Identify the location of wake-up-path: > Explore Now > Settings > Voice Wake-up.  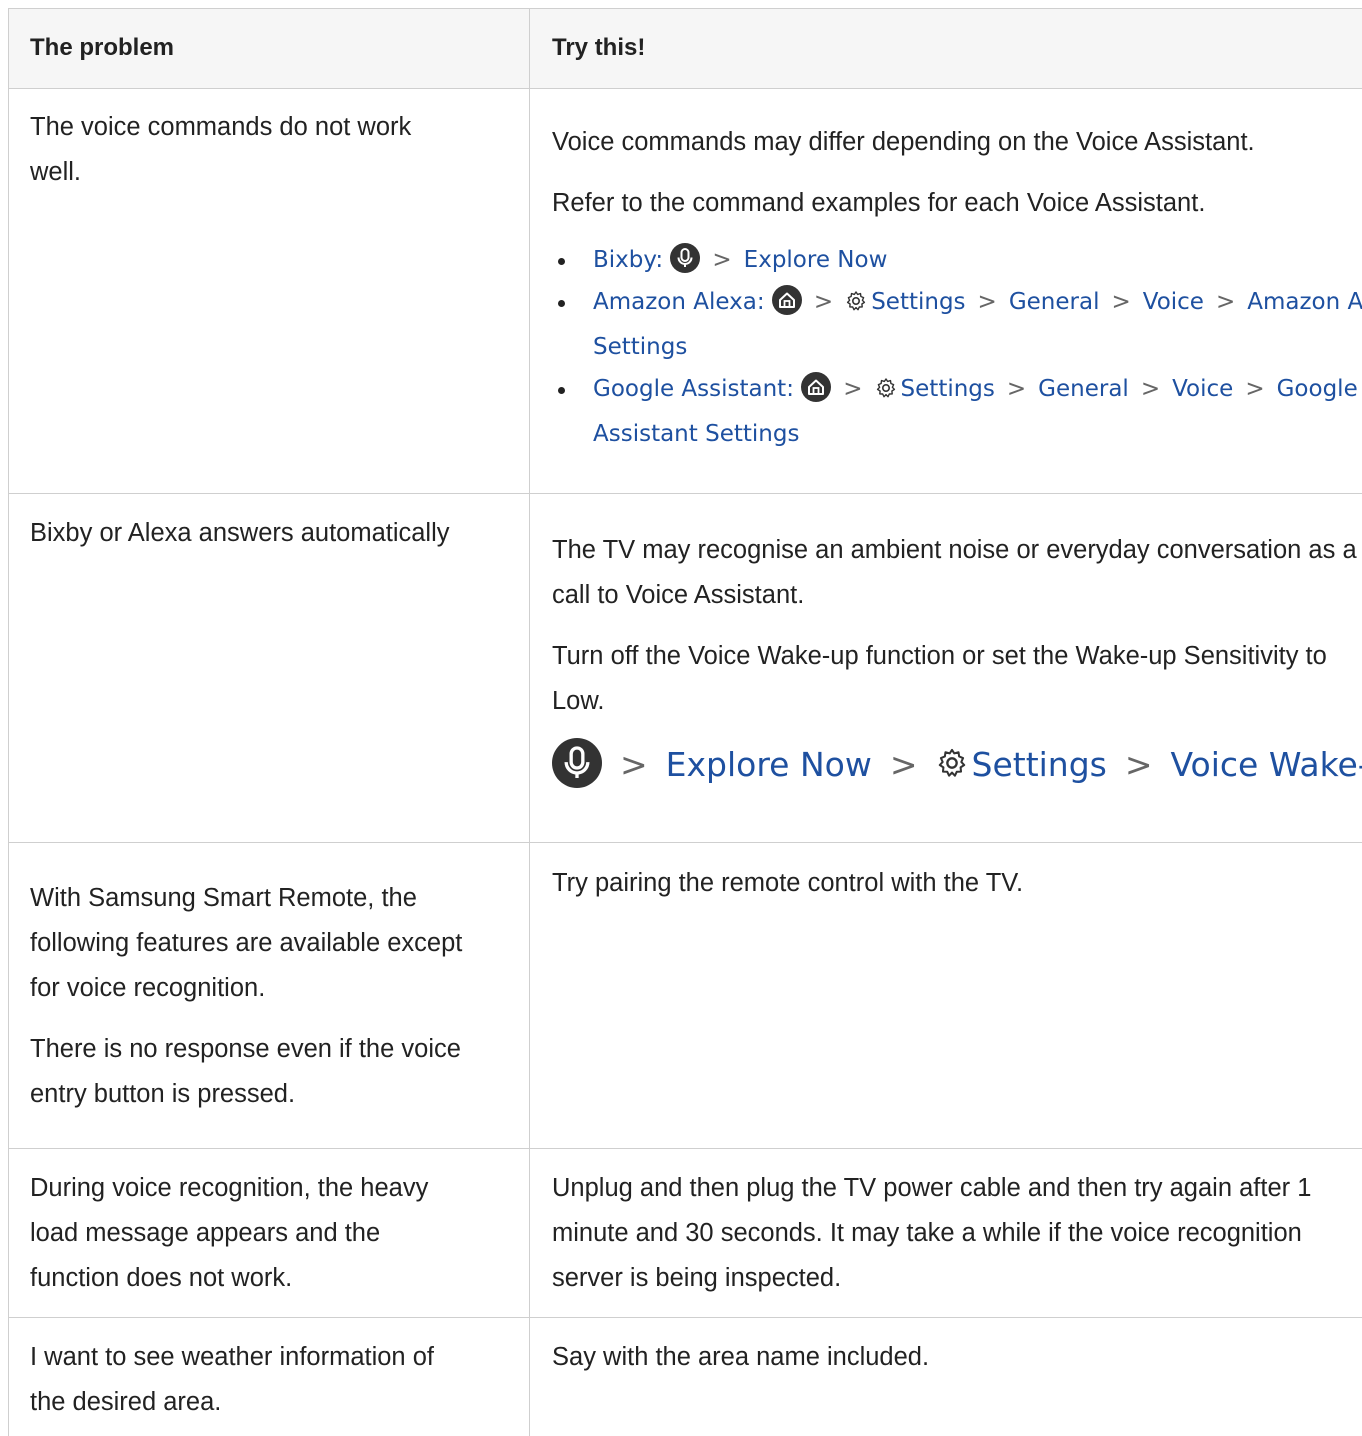
(957, 766).